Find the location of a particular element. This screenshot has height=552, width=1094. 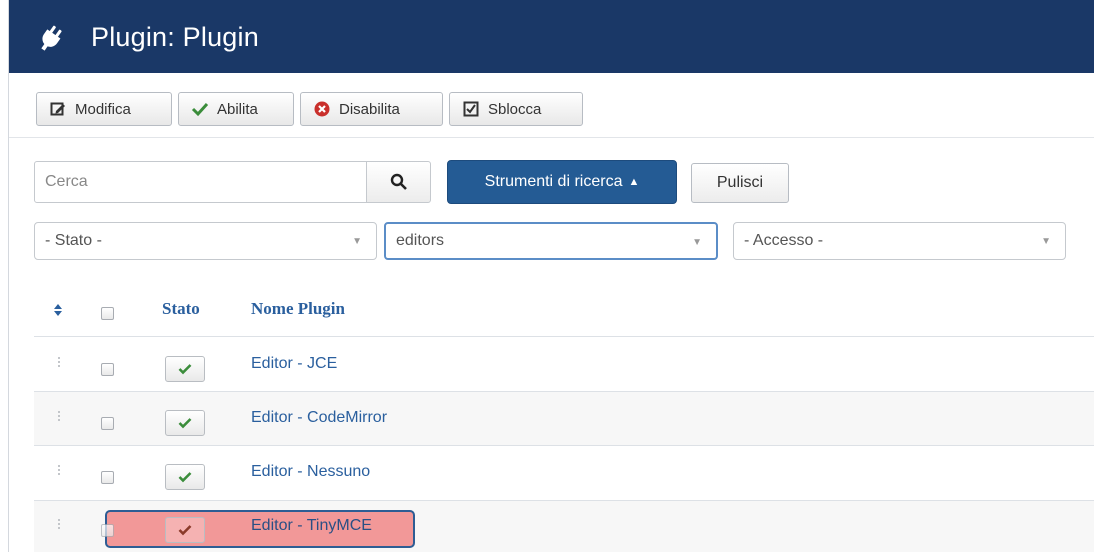

column-header-name: Nome Plugin is located at coordinates (298, 309).